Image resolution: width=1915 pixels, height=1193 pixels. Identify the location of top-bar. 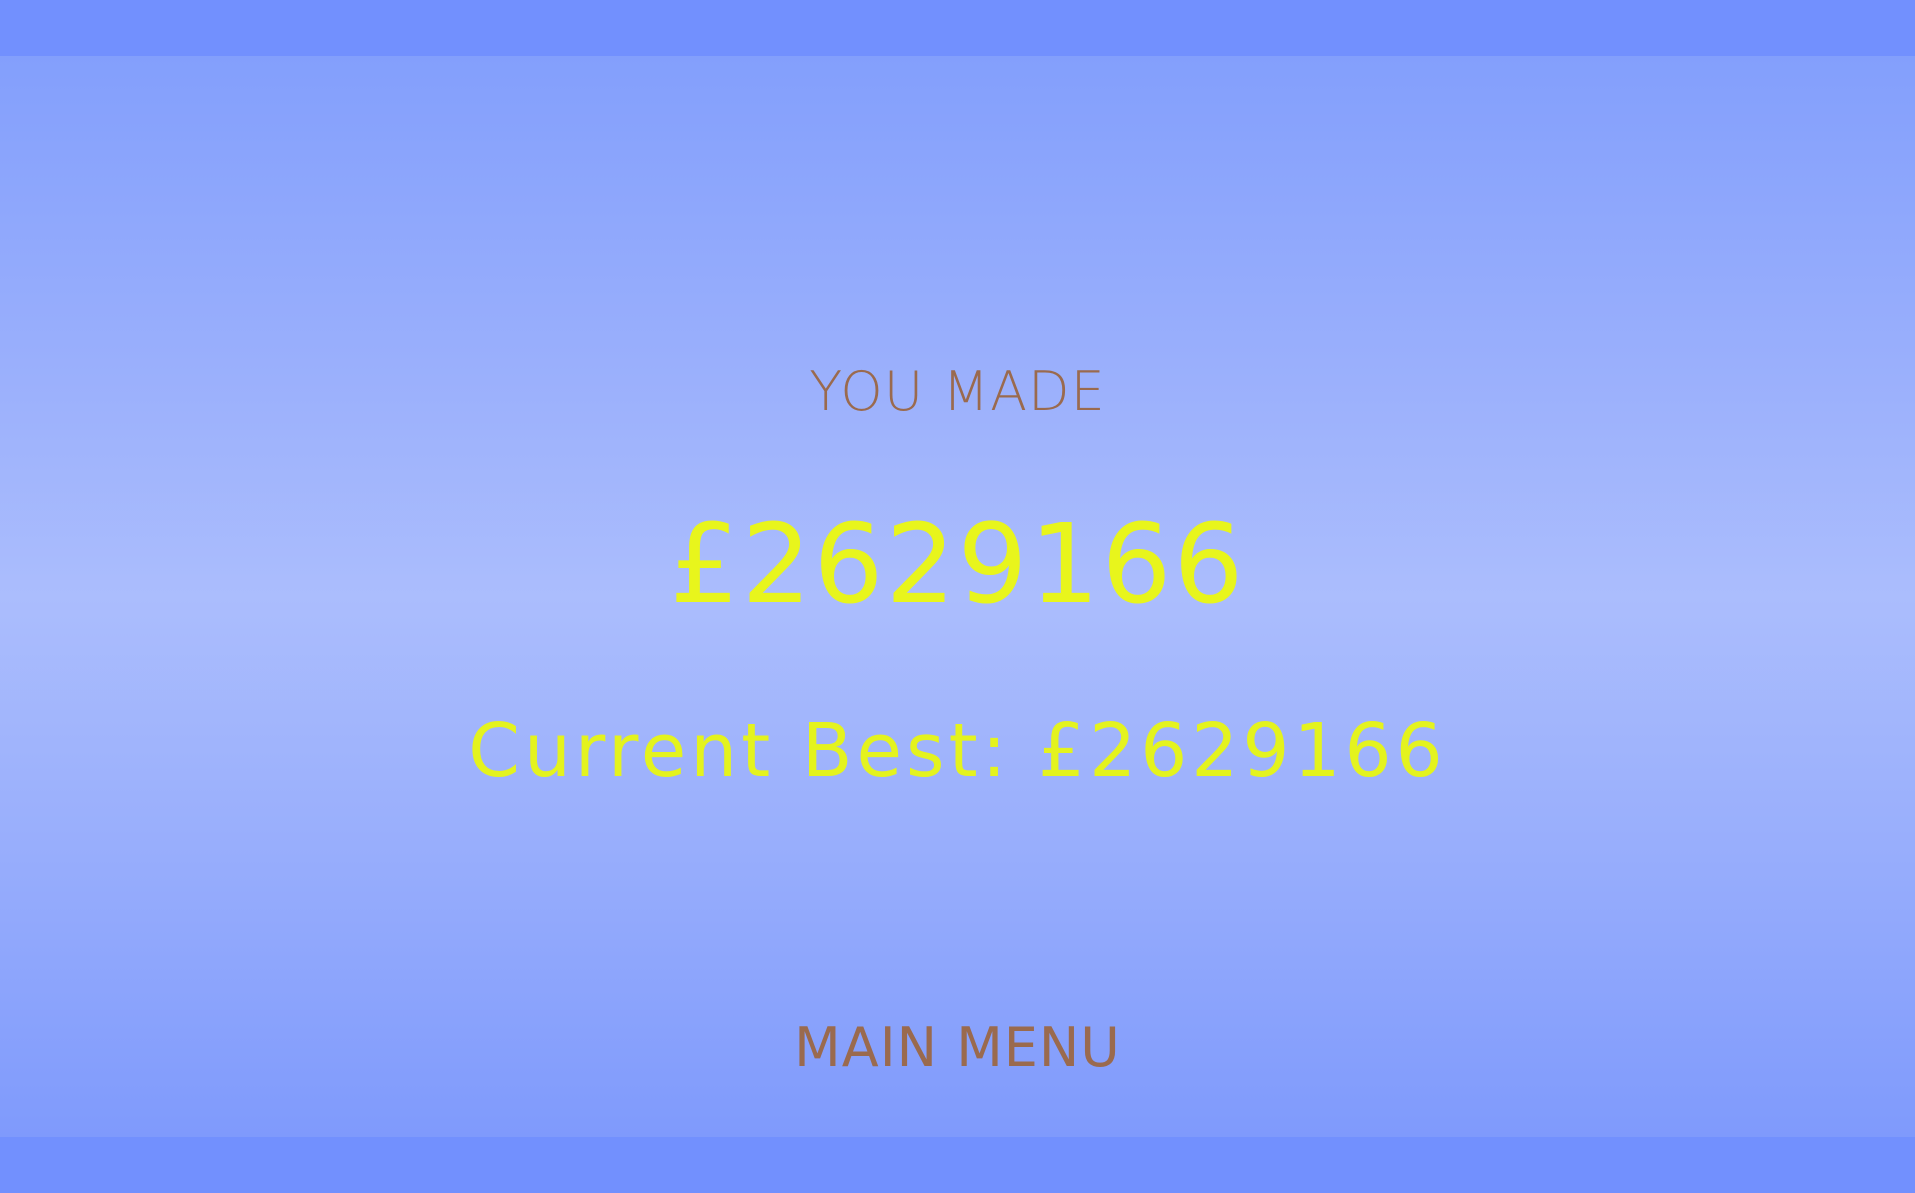
(957, 28).